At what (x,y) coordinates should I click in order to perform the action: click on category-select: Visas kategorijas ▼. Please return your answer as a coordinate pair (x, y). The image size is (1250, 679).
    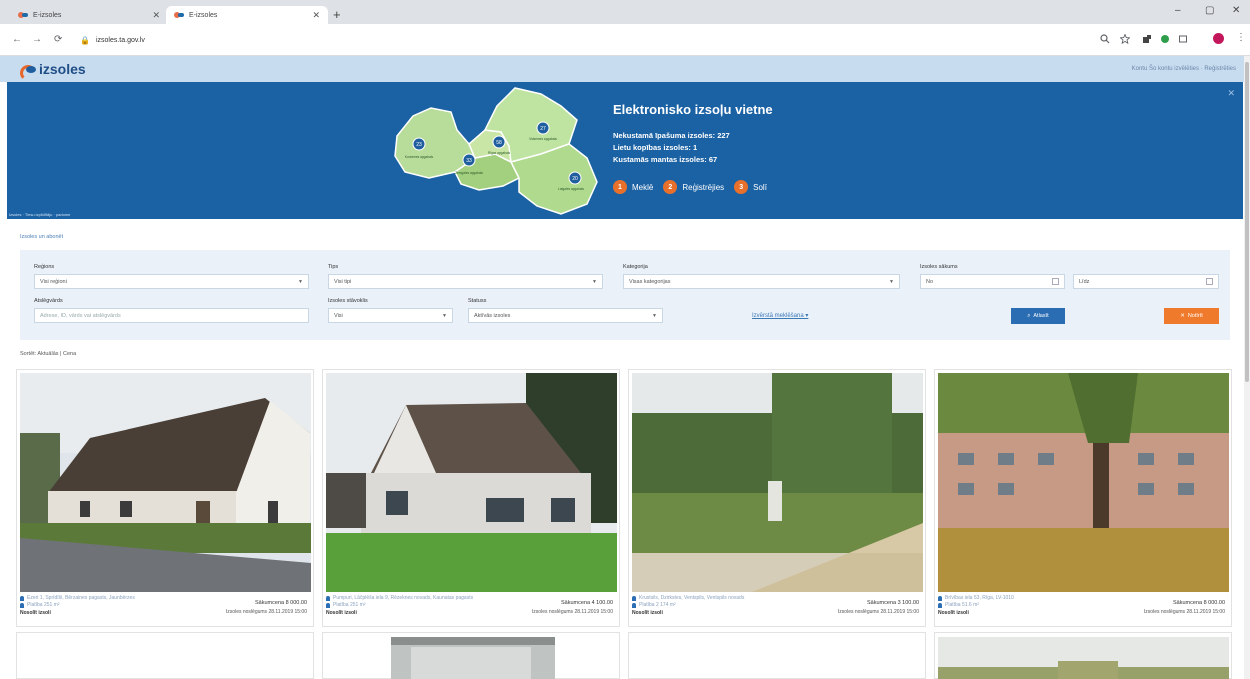
    Looking at the image, I should click on (761, 281).